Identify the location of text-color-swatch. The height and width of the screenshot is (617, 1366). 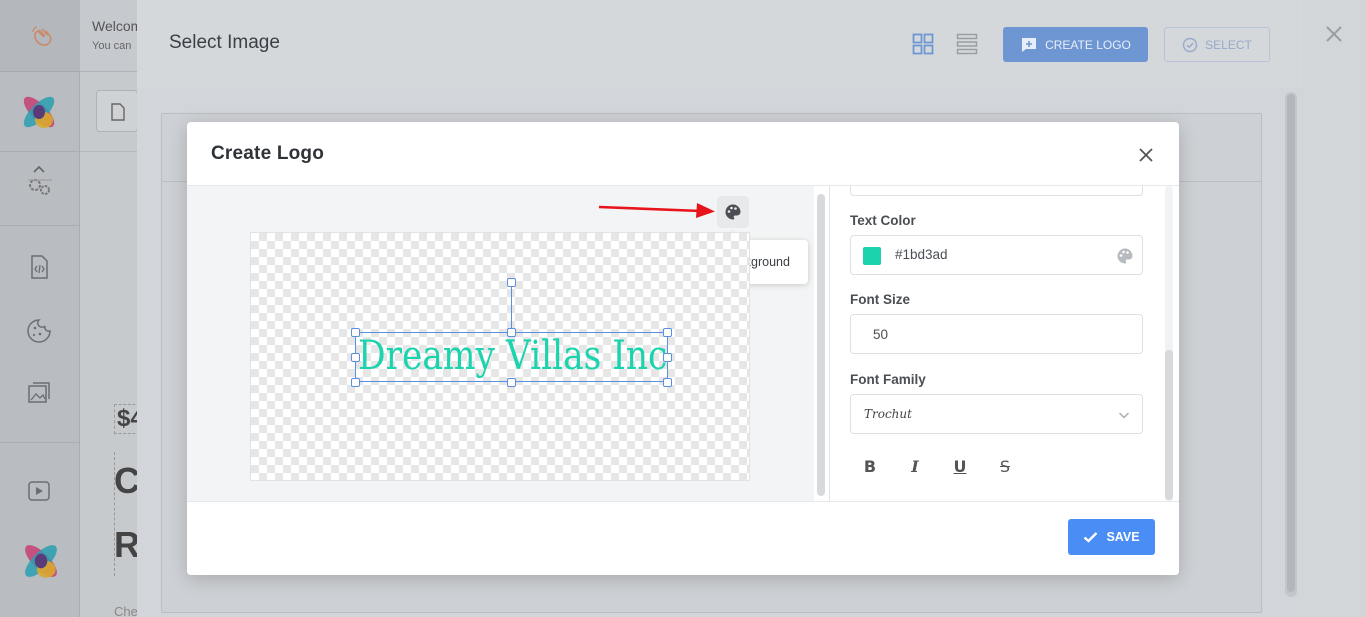
(872, 256).